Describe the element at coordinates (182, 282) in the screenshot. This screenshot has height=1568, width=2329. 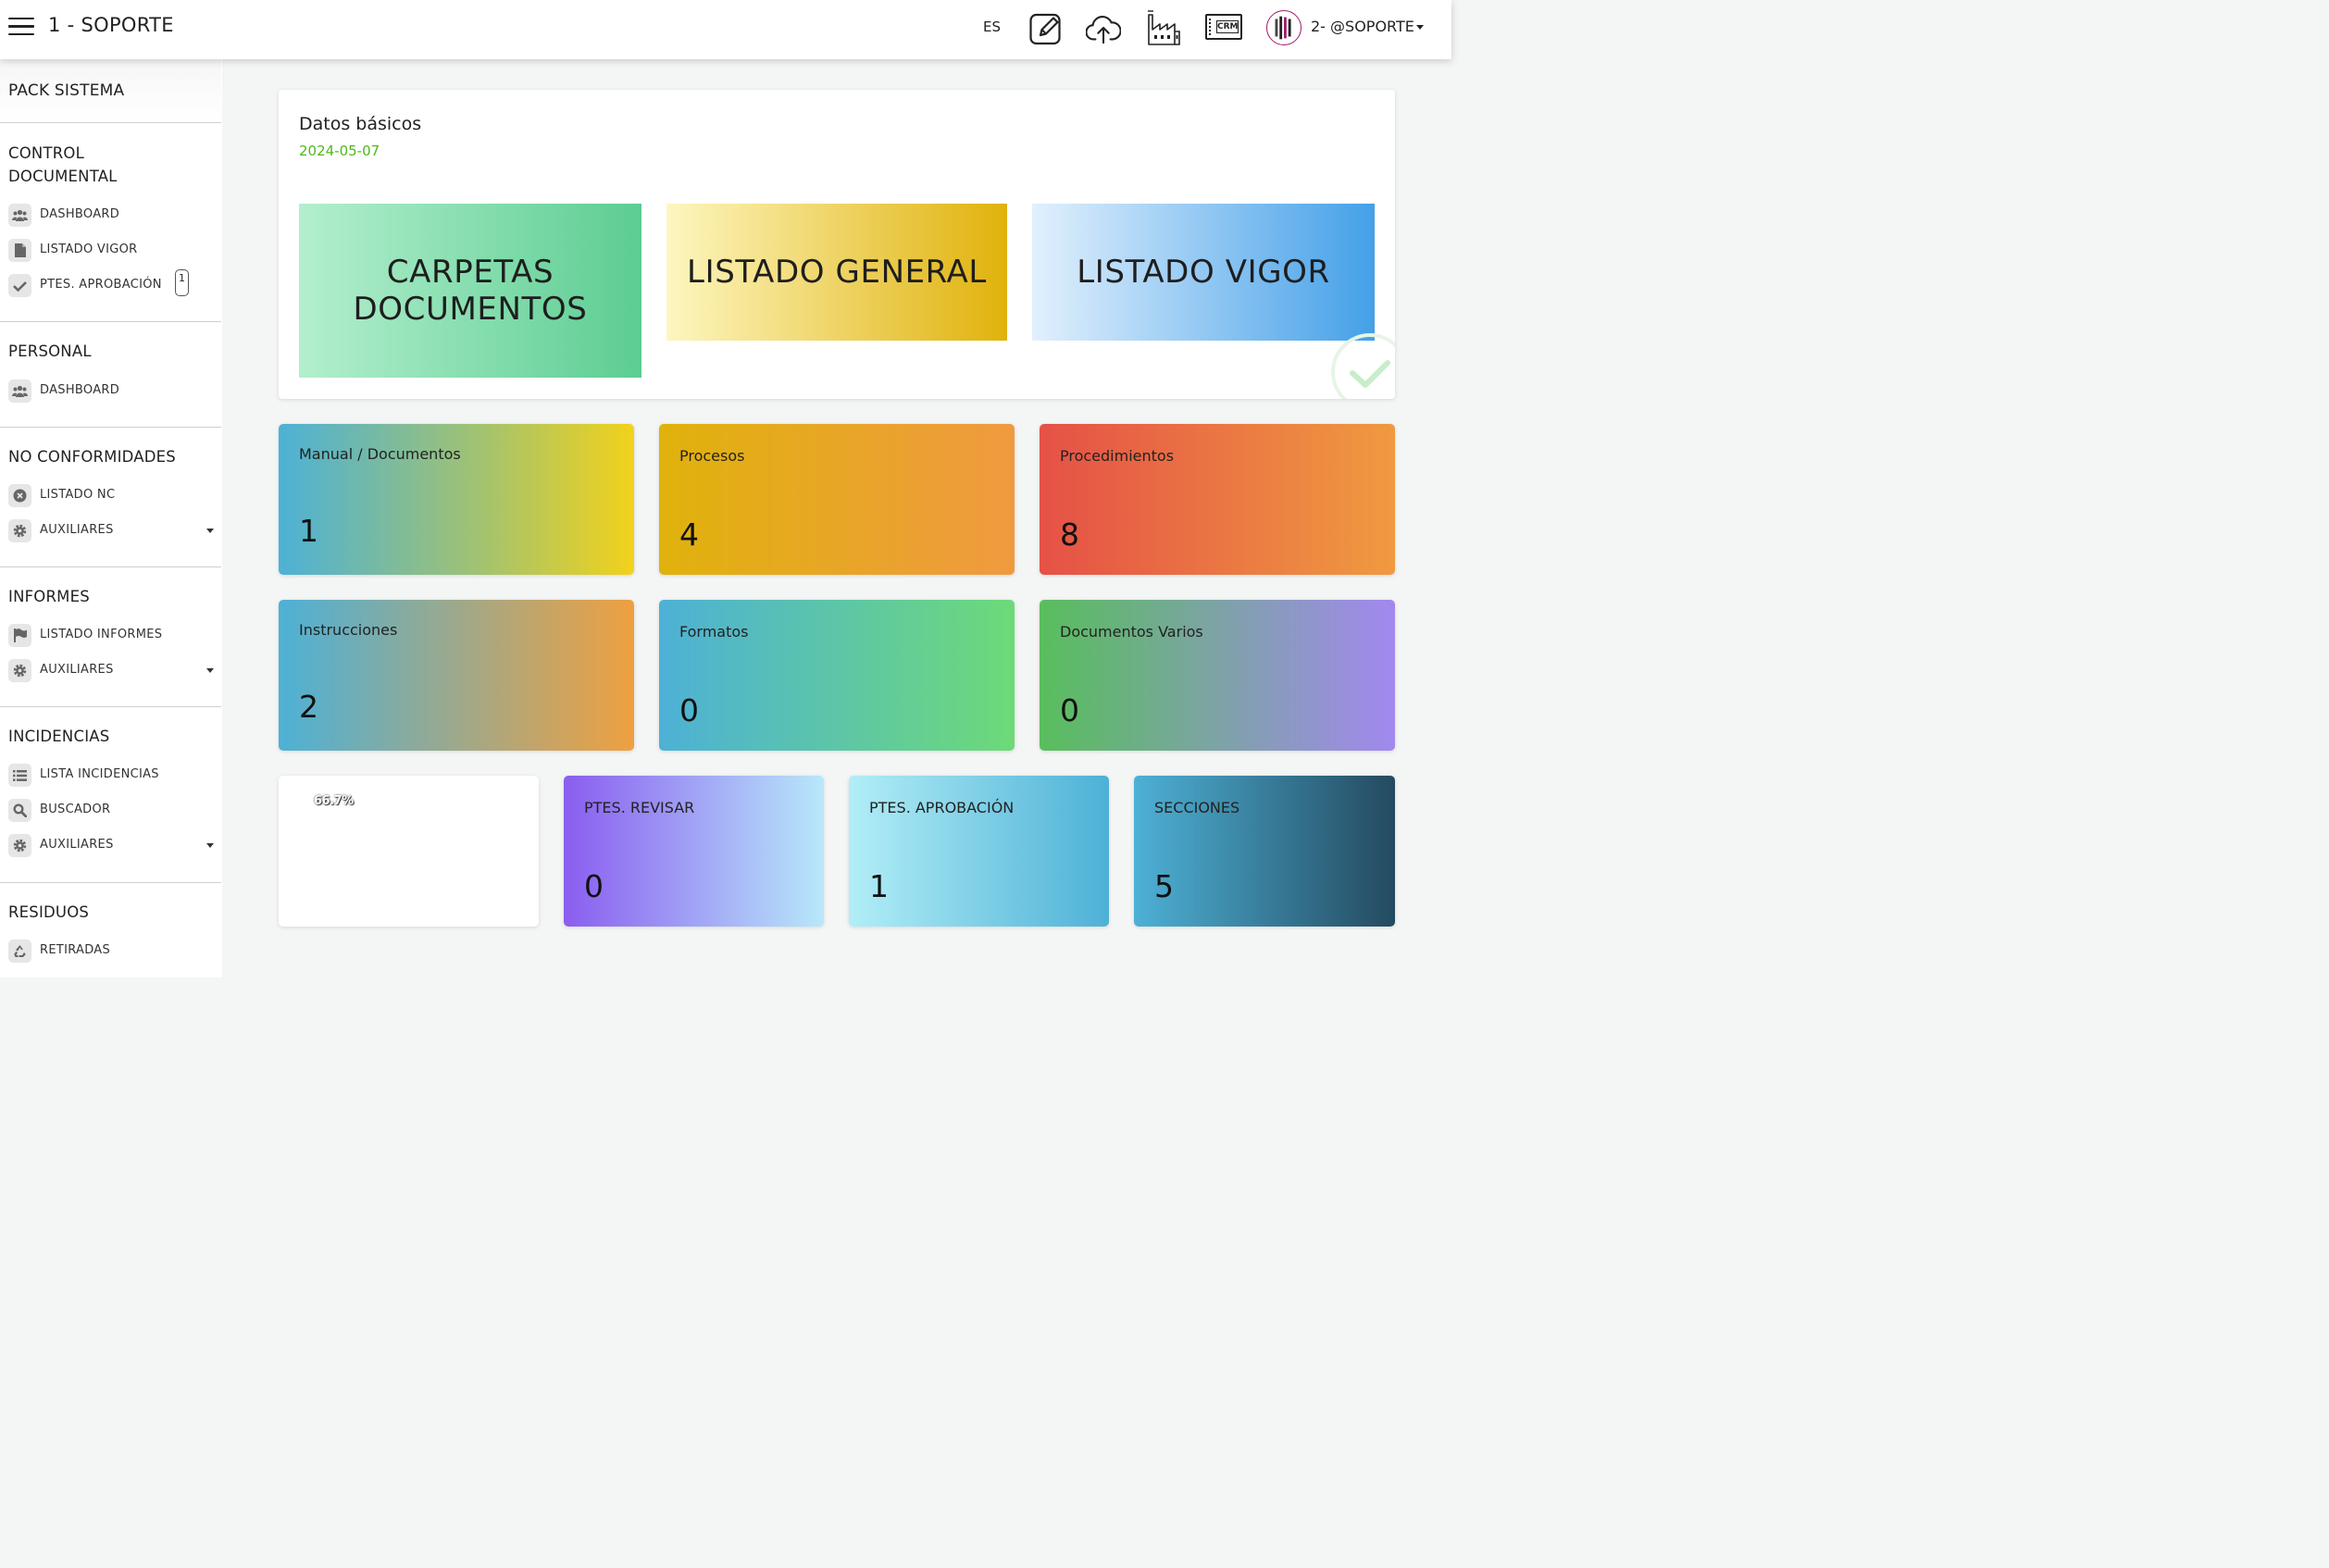
I see `count-badge: 1` at that location.